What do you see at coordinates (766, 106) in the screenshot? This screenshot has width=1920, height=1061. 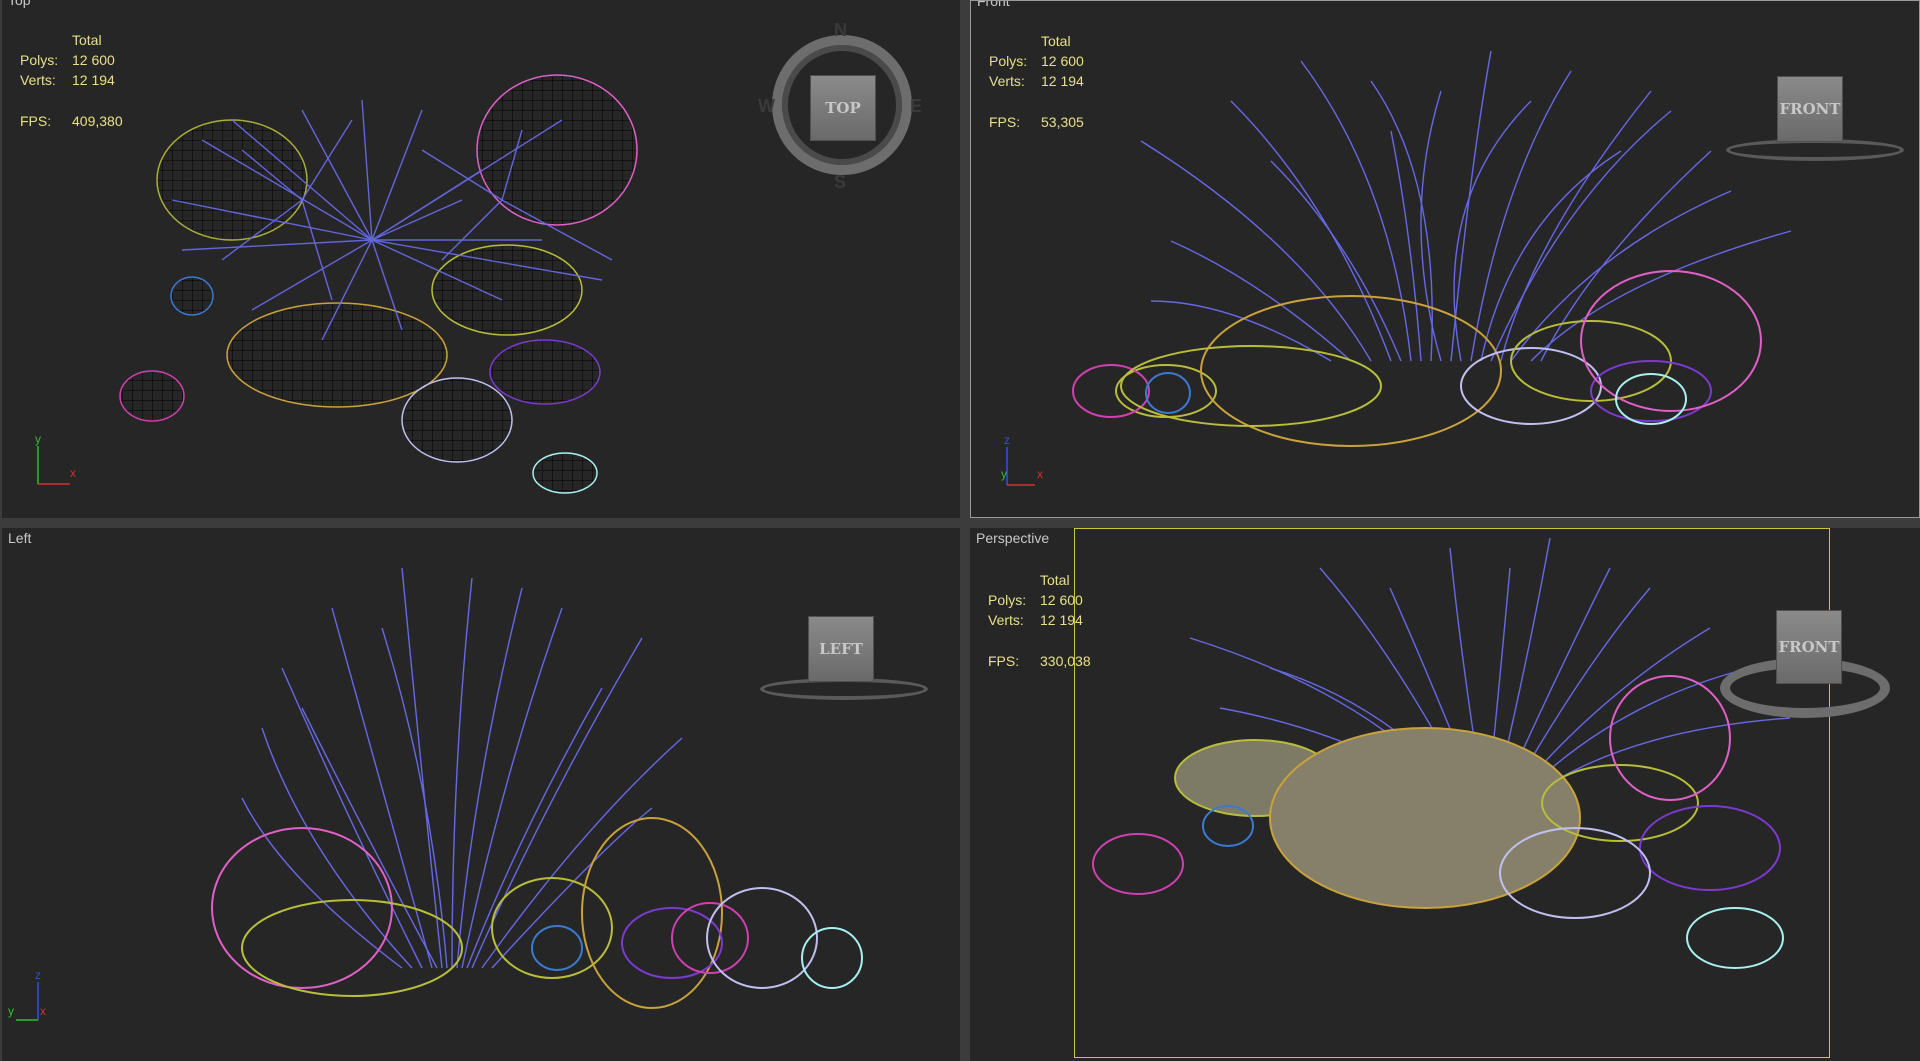 I see `compass-west: W` at bounding box center [766, 106].